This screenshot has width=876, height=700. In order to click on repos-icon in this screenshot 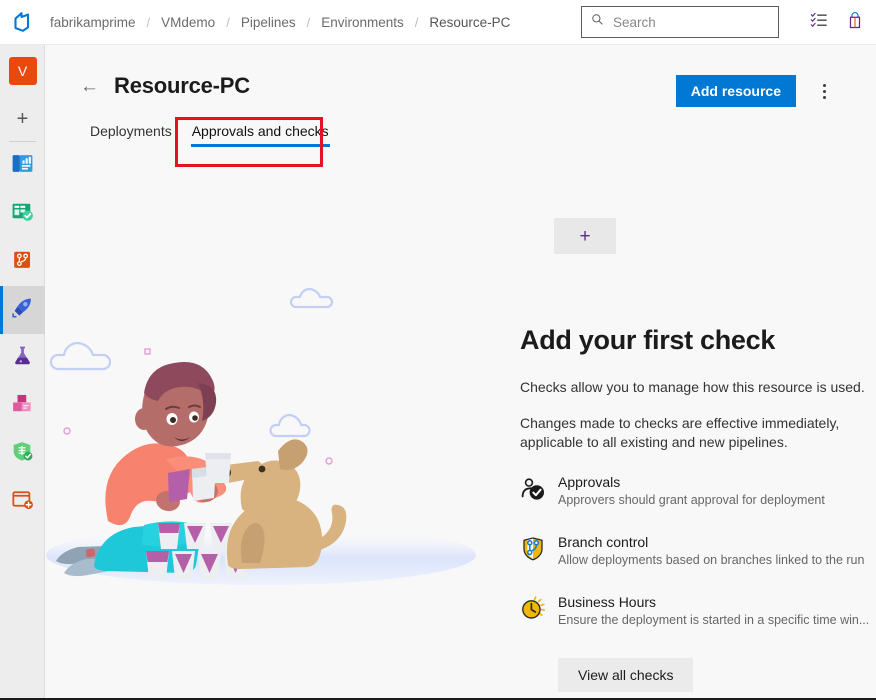, I will do `click(22, 262)`.